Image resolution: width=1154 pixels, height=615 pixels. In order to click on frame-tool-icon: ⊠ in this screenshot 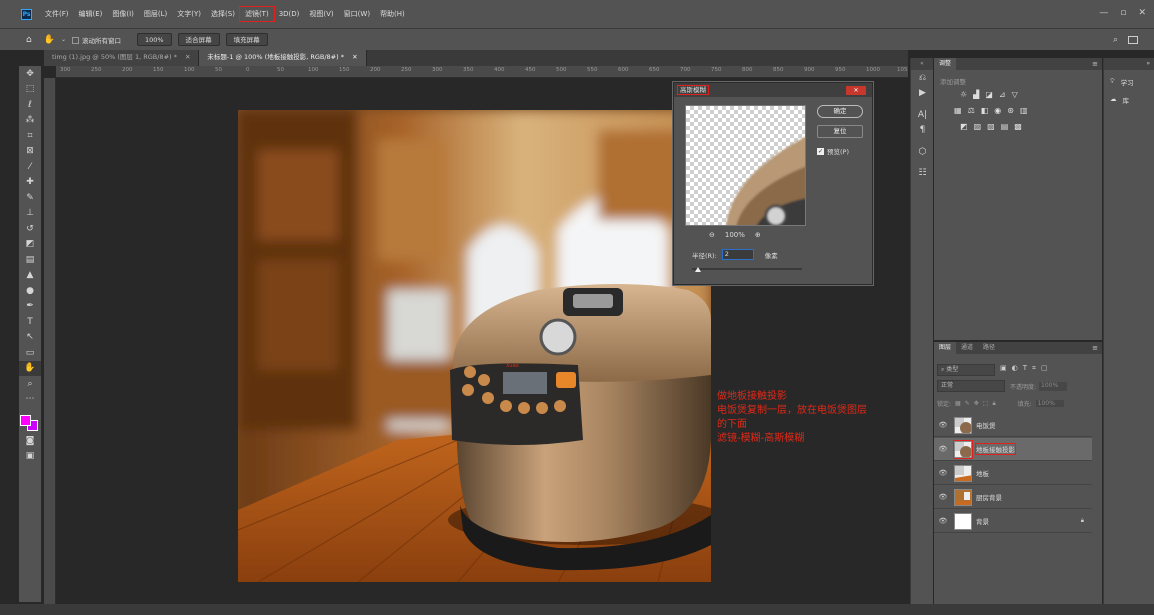, I will do `click(30, 152)`.